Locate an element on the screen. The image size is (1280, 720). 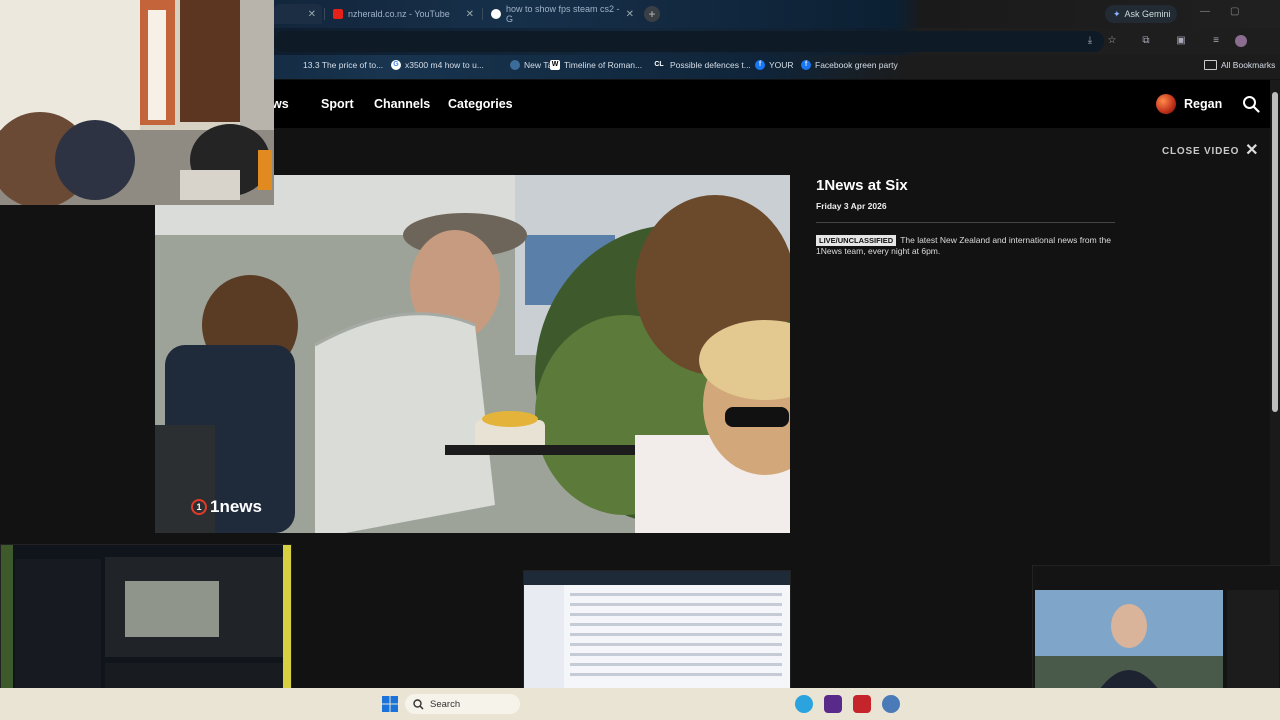
ask-gemini-button: ✦ Ask Gemini is located at coordinates (1141, 14).